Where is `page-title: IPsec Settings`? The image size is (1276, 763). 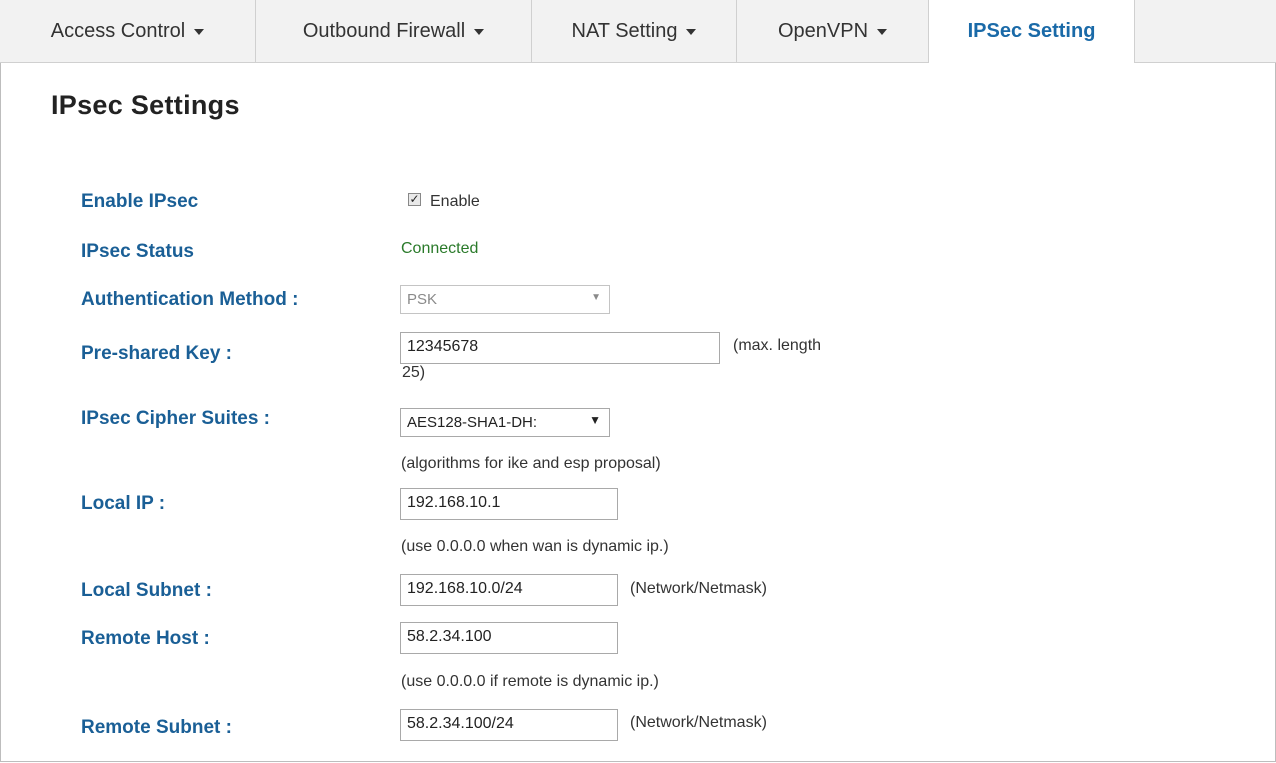
page-title: IPsec Settings is located at coordinates (145, 105).